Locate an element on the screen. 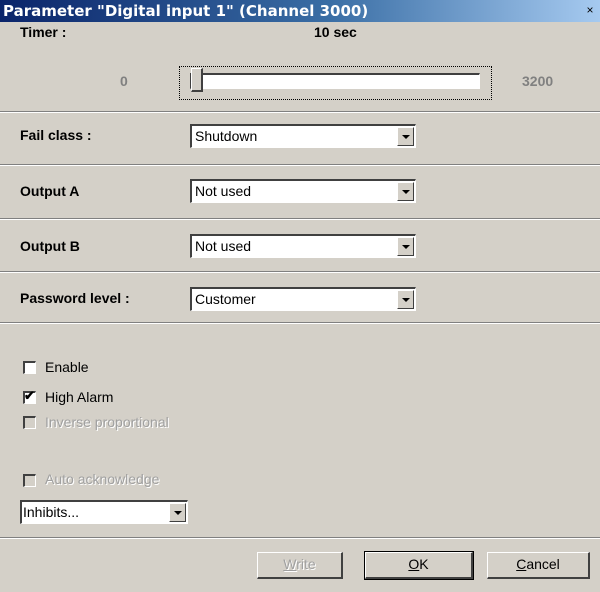 The width and height of the screenshot is (600, 592). auto-acknowledge-label: Auto acknowledge is located at coordinates (102, 479).